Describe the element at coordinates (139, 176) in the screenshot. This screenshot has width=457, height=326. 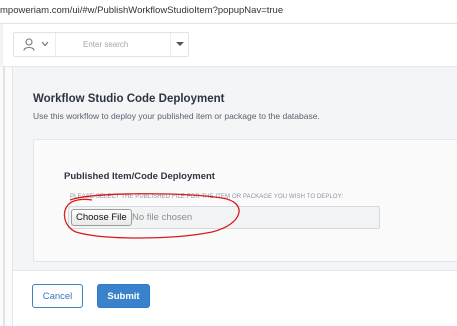
I see `card-title: Published Item/Code Deployment` at that location.